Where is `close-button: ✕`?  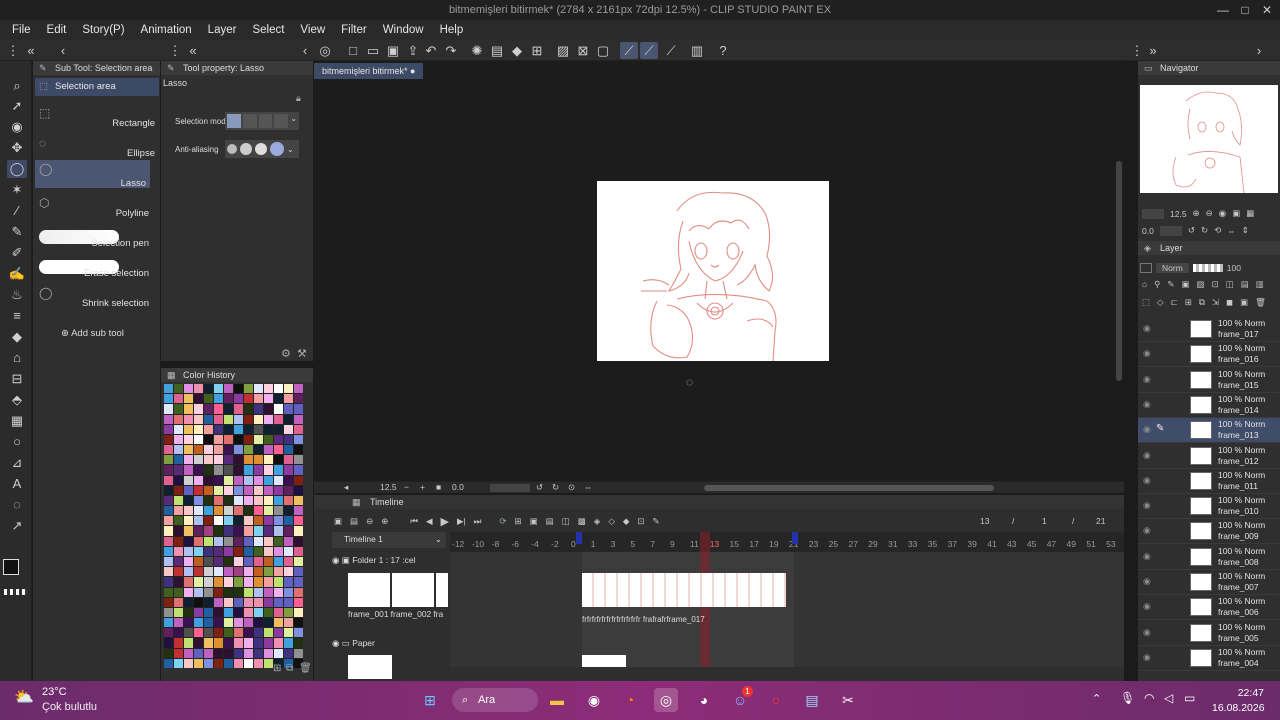 close-button: ✕ is located at coordinates (1267, 10).